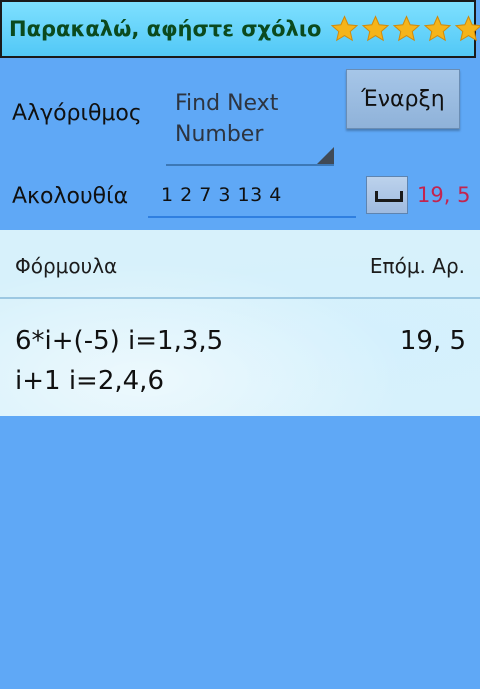 The width and height of the screenshot is (480, 689). Describe the element at coordinates (325, 155) in the screenshot. I see `dropdown-arrow-icon` at that location.